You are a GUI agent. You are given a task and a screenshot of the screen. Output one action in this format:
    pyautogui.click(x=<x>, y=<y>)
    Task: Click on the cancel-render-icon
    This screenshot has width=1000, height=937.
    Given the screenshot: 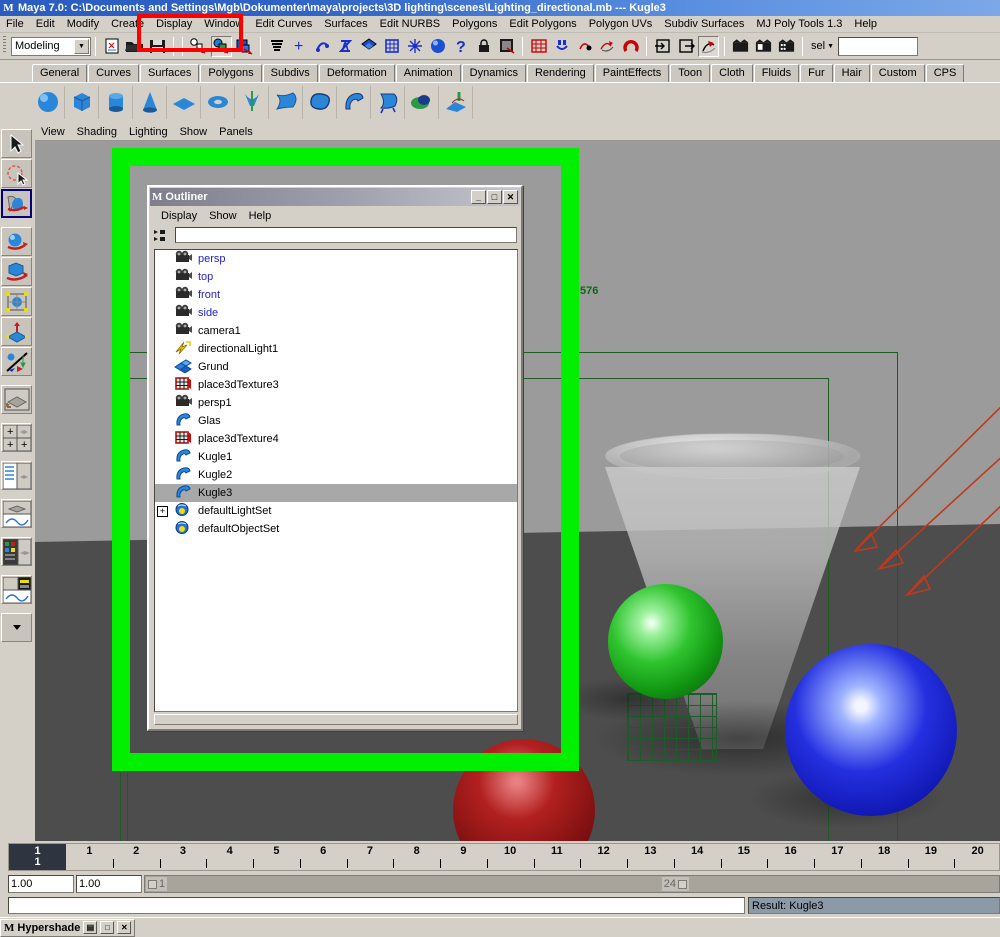 What is the action you would take?
    pyautogui.click(x=607, y=46)
    